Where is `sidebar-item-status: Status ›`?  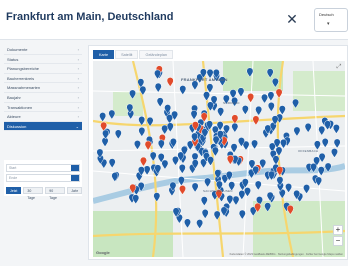 sidebar-item-status: Status › is located at coordinates (43, 59).